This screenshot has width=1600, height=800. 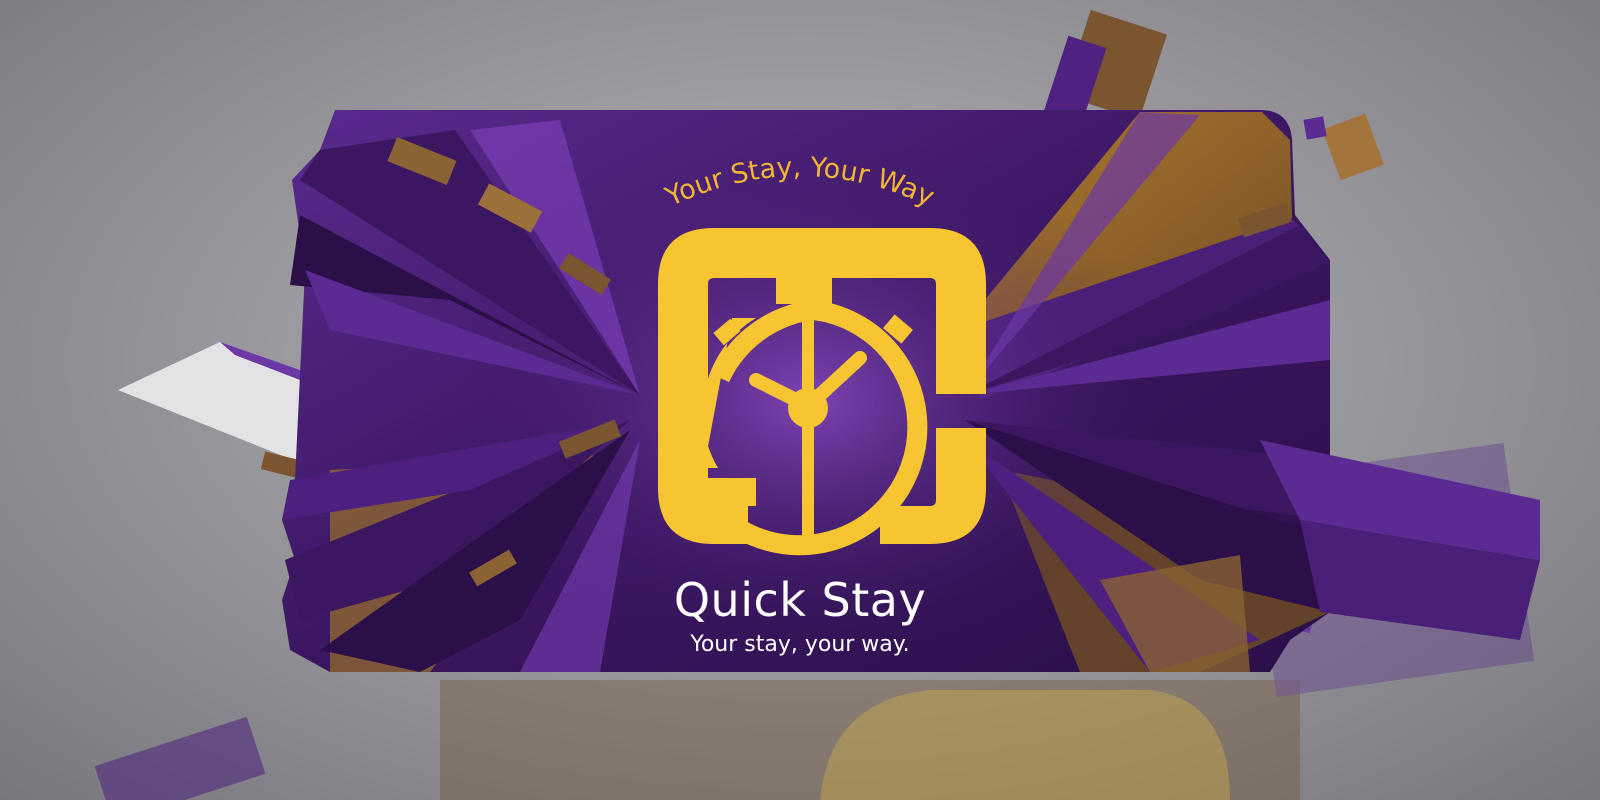 I want to click on clock-in-rounded-square-icon, so click(x=822, y=392).